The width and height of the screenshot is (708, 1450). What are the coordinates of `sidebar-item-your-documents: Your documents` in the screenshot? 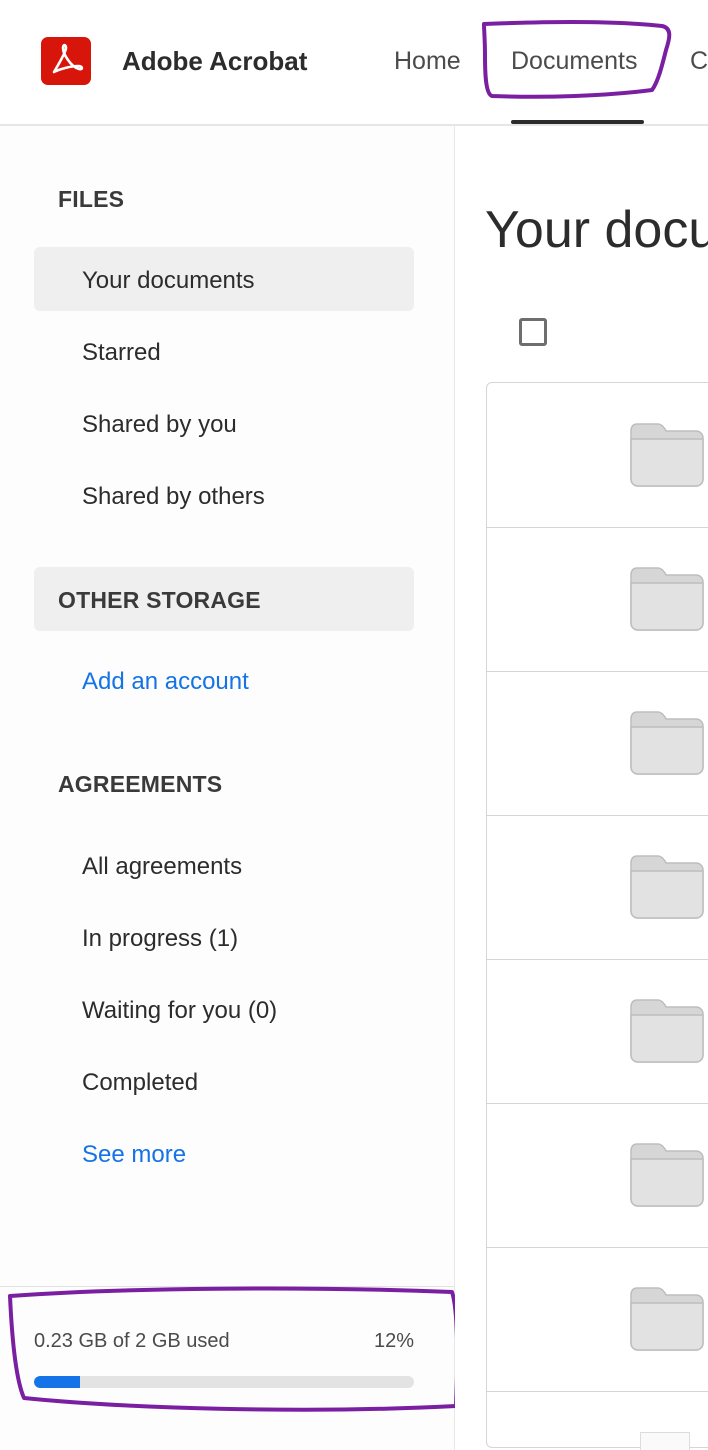 It's located at (168, 281).